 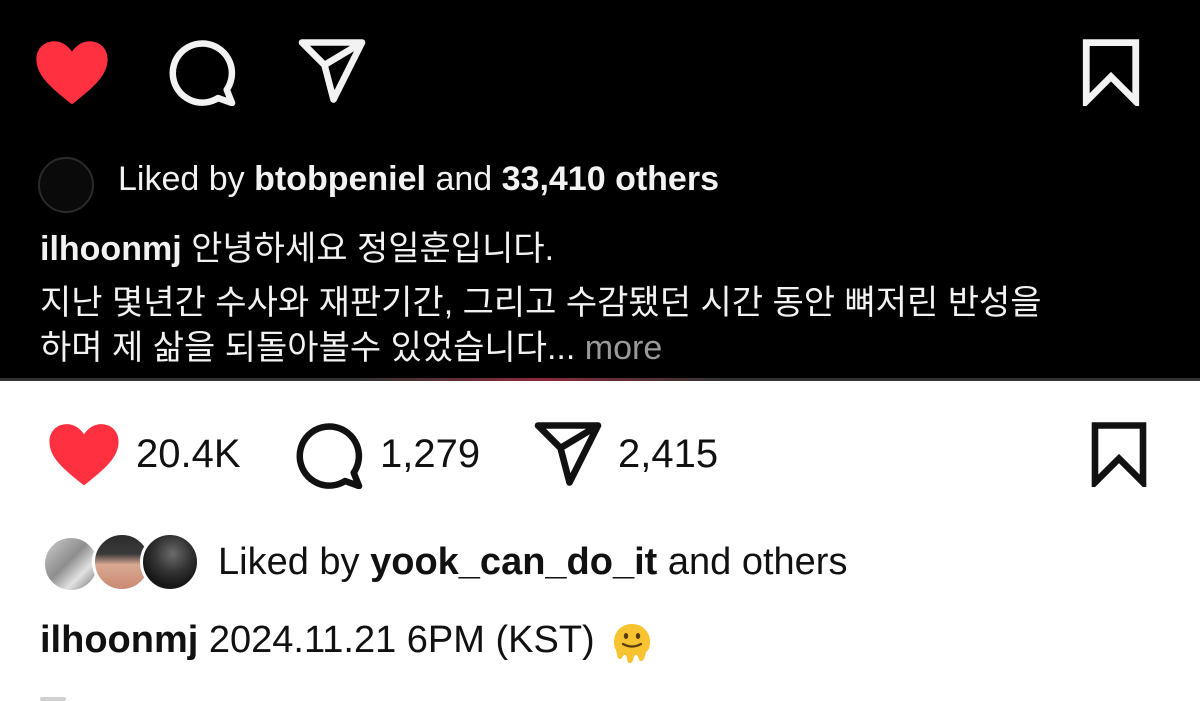 I want to click on liked-by-user-link: yook_can_do_it, so click(x=513, y=562).